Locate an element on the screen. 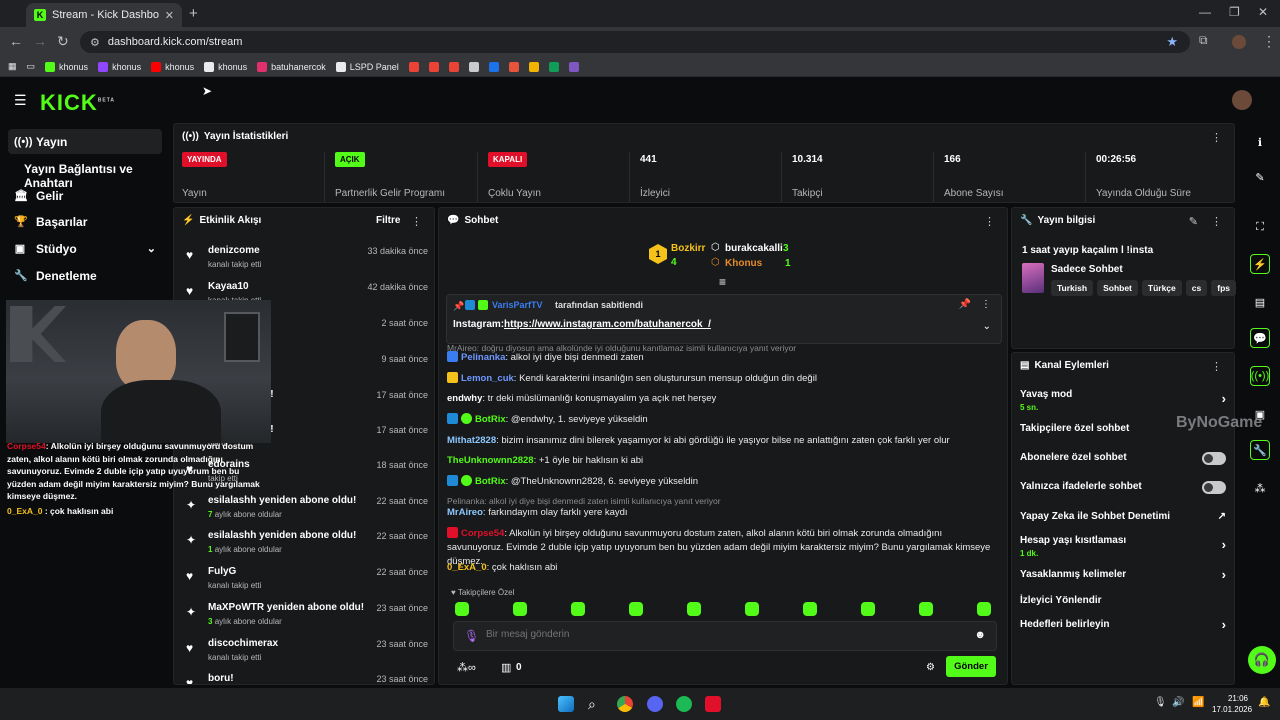 This screenshot has height=720, width=1280. chat-username: TheUnknownn2828 is located at coordinates (490, 460).